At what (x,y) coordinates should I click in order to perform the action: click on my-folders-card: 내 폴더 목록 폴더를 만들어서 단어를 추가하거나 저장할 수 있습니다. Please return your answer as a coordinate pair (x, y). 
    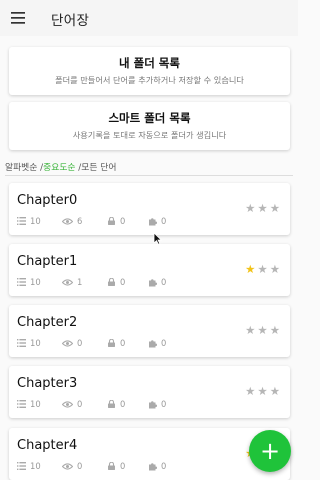
    Looking at the image, I should click on (149, 71).